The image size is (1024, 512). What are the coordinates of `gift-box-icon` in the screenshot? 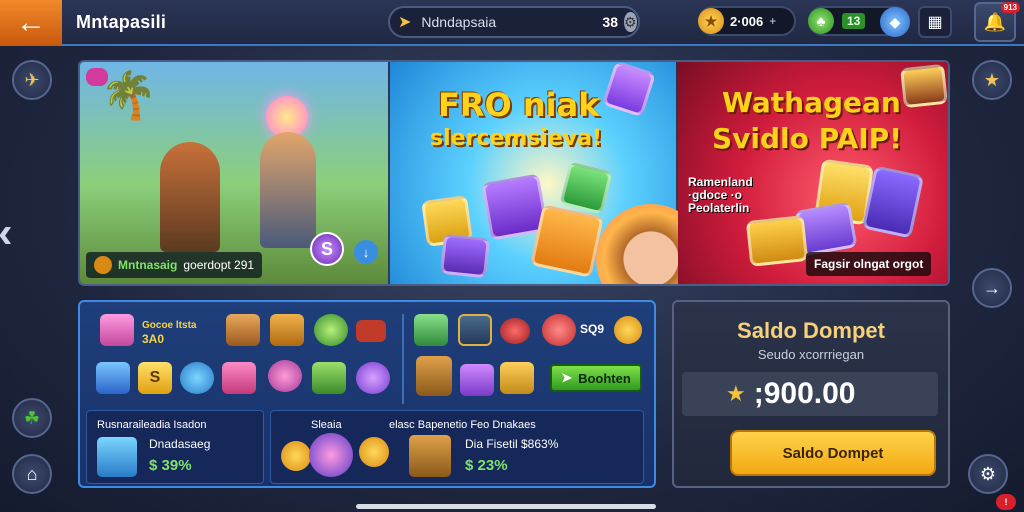 It's located at (113, 378).